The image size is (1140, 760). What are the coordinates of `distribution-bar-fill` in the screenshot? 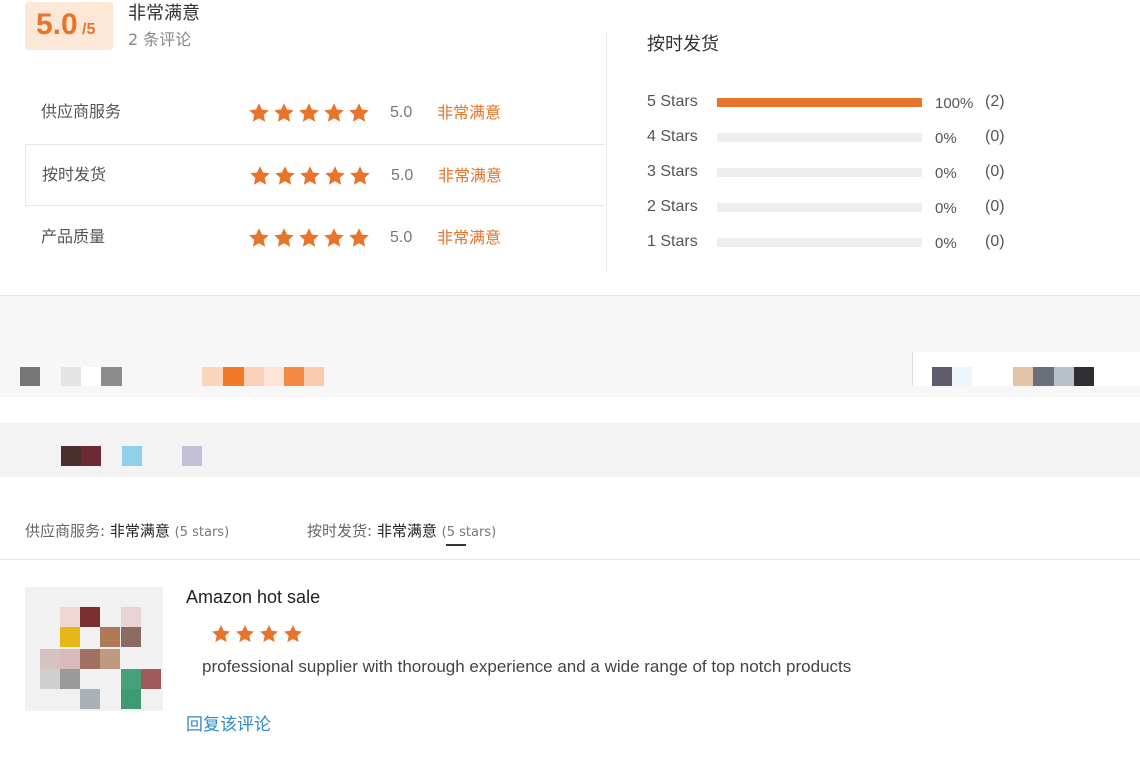 It's located at (819, 102).